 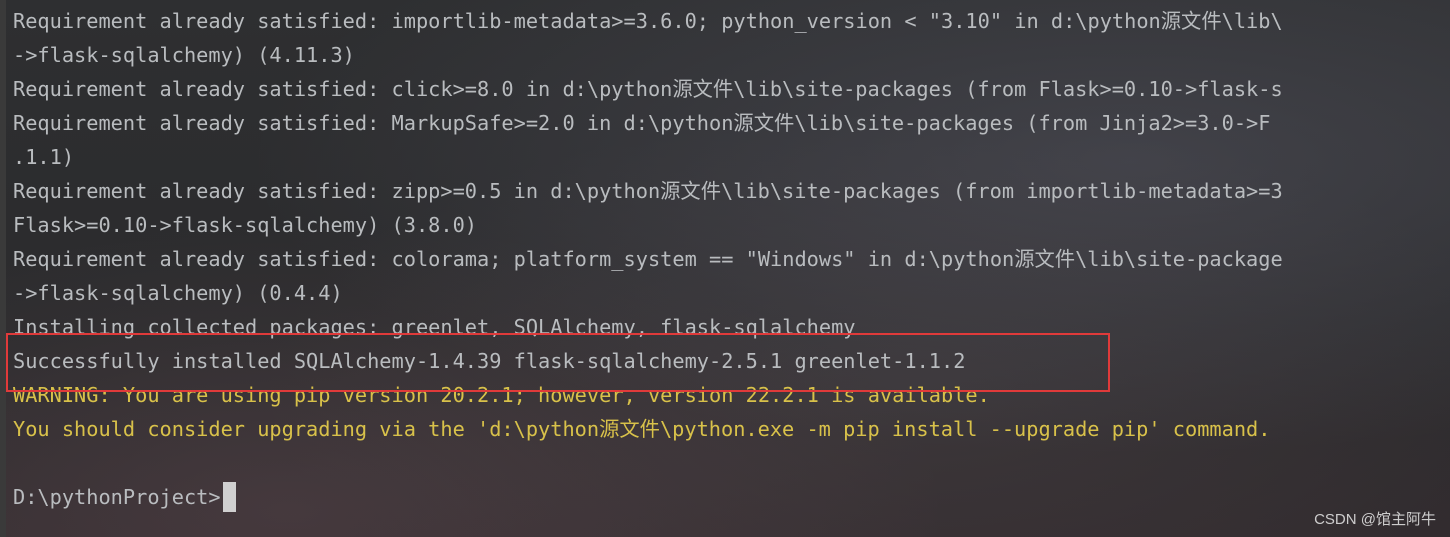 I want to click on gutter, so click(x=3, y=268).